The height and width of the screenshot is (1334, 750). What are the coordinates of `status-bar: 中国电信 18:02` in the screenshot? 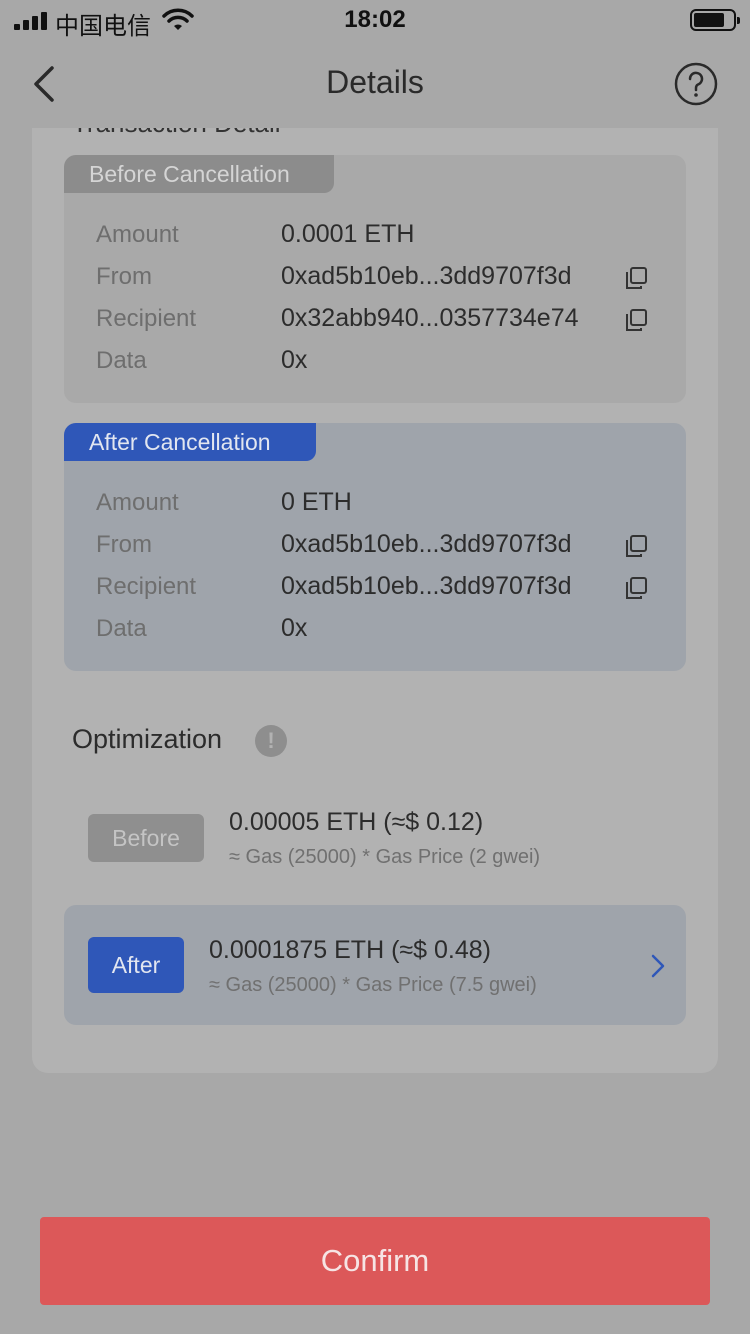 It's located at (375, 20).